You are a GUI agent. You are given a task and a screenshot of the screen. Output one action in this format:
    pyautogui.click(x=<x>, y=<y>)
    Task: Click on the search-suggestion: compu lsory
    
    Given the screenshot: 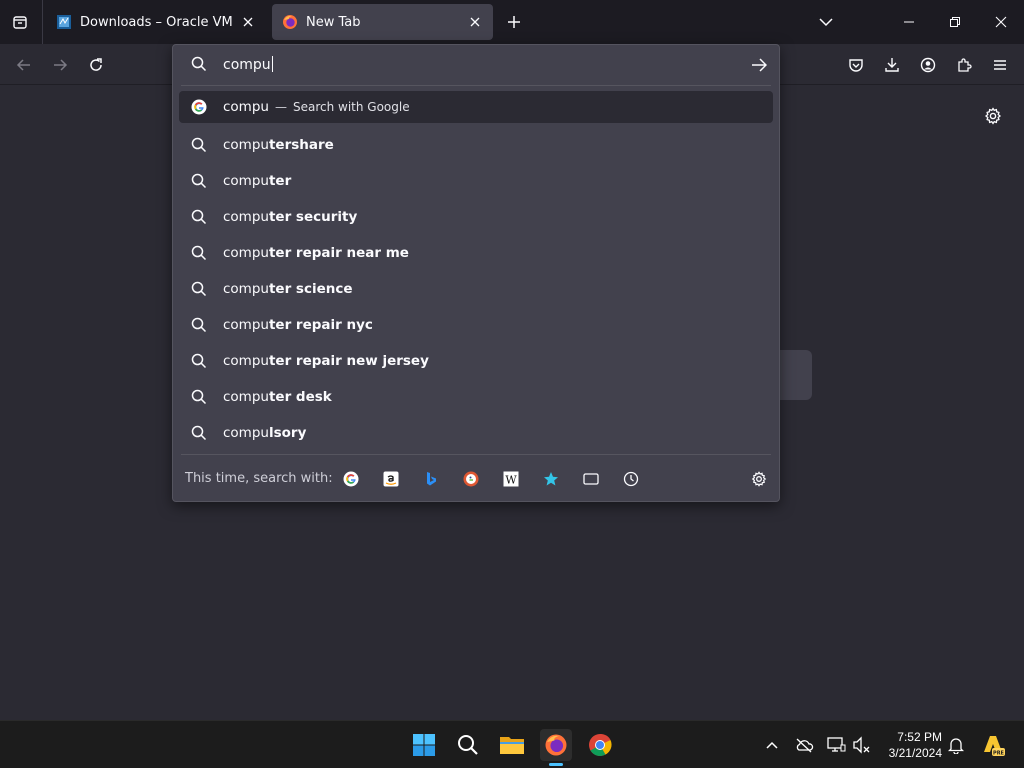 What is the action you would take?
    pyautogui.click(x=476, y=433)
    